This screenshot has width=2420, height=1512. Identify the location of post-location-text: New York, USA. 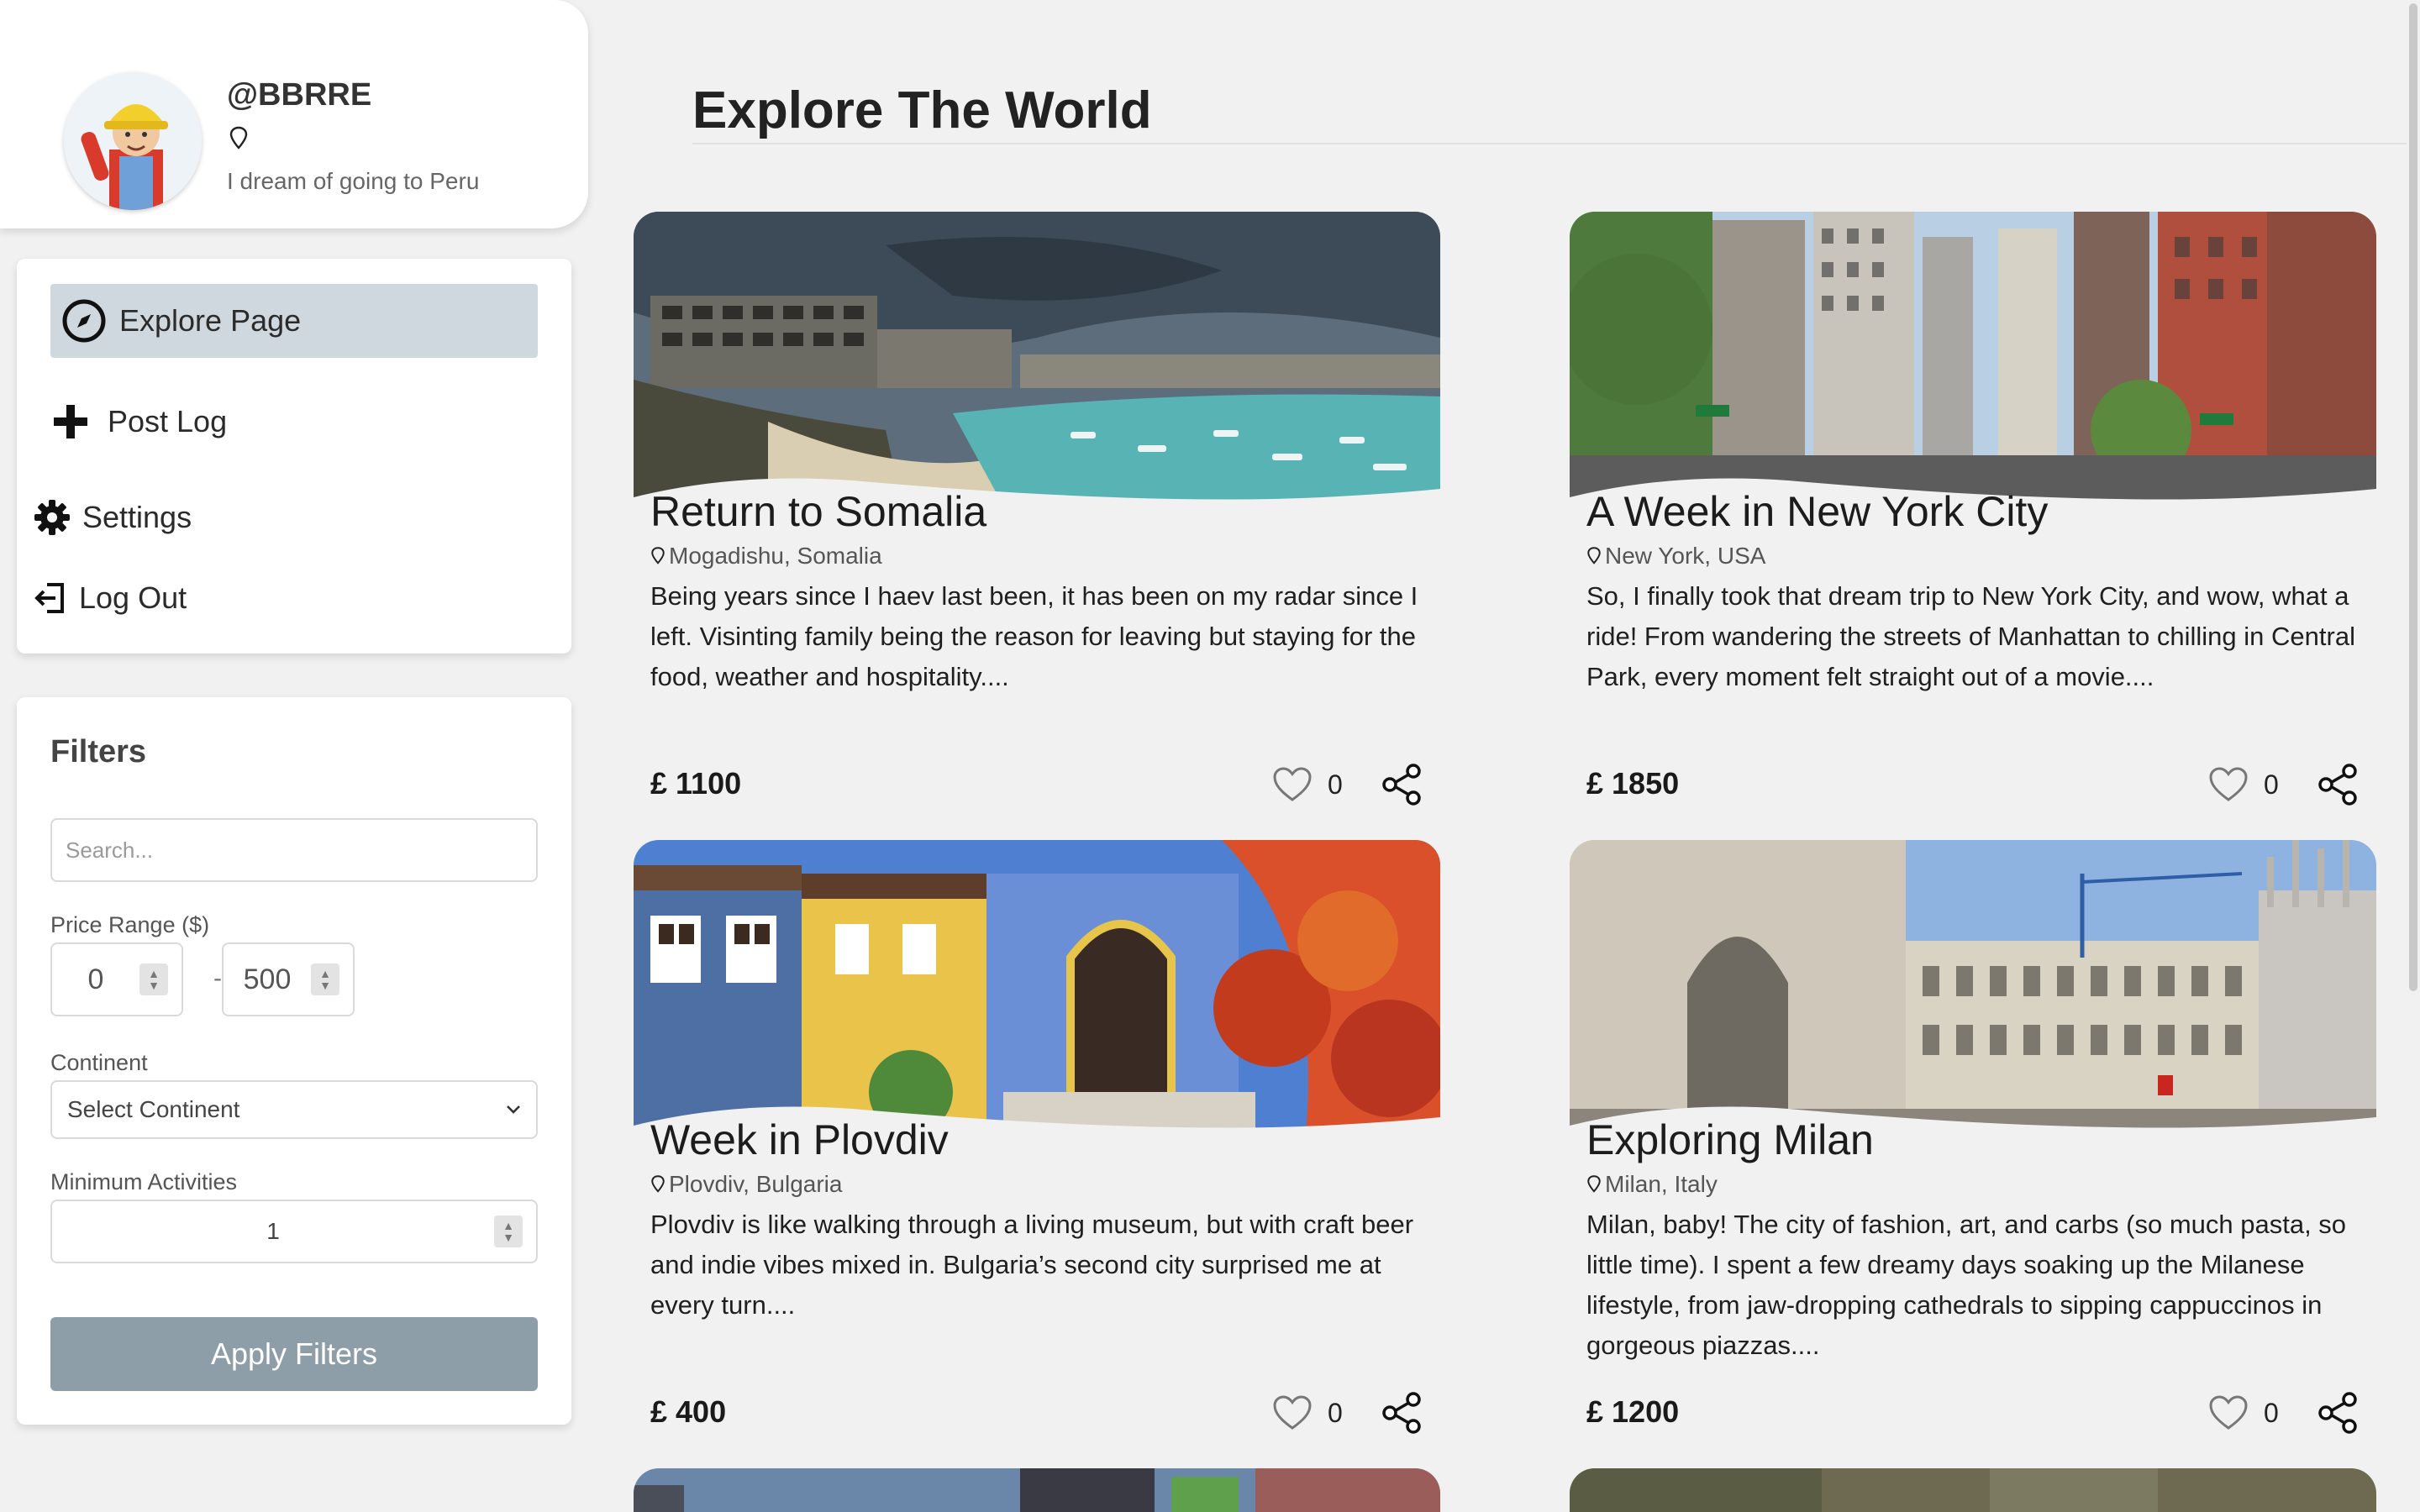
(1685, 556).